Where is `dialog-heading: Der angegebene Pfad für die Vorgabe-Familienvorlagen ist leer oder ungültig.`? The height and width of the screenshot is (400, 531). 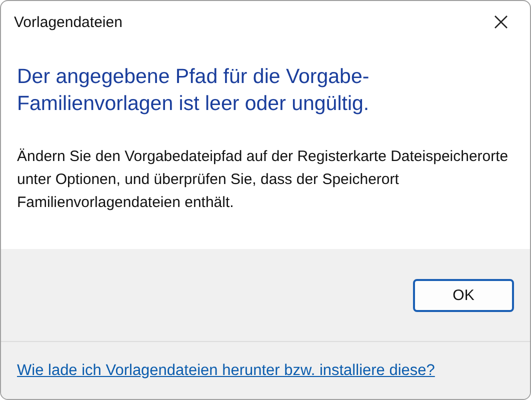 dialog-heading: Der angegebene Pfad für die Vorgabe-Familienvorlagen ist leer oder ungültig. is located at coordinates (193, 90).